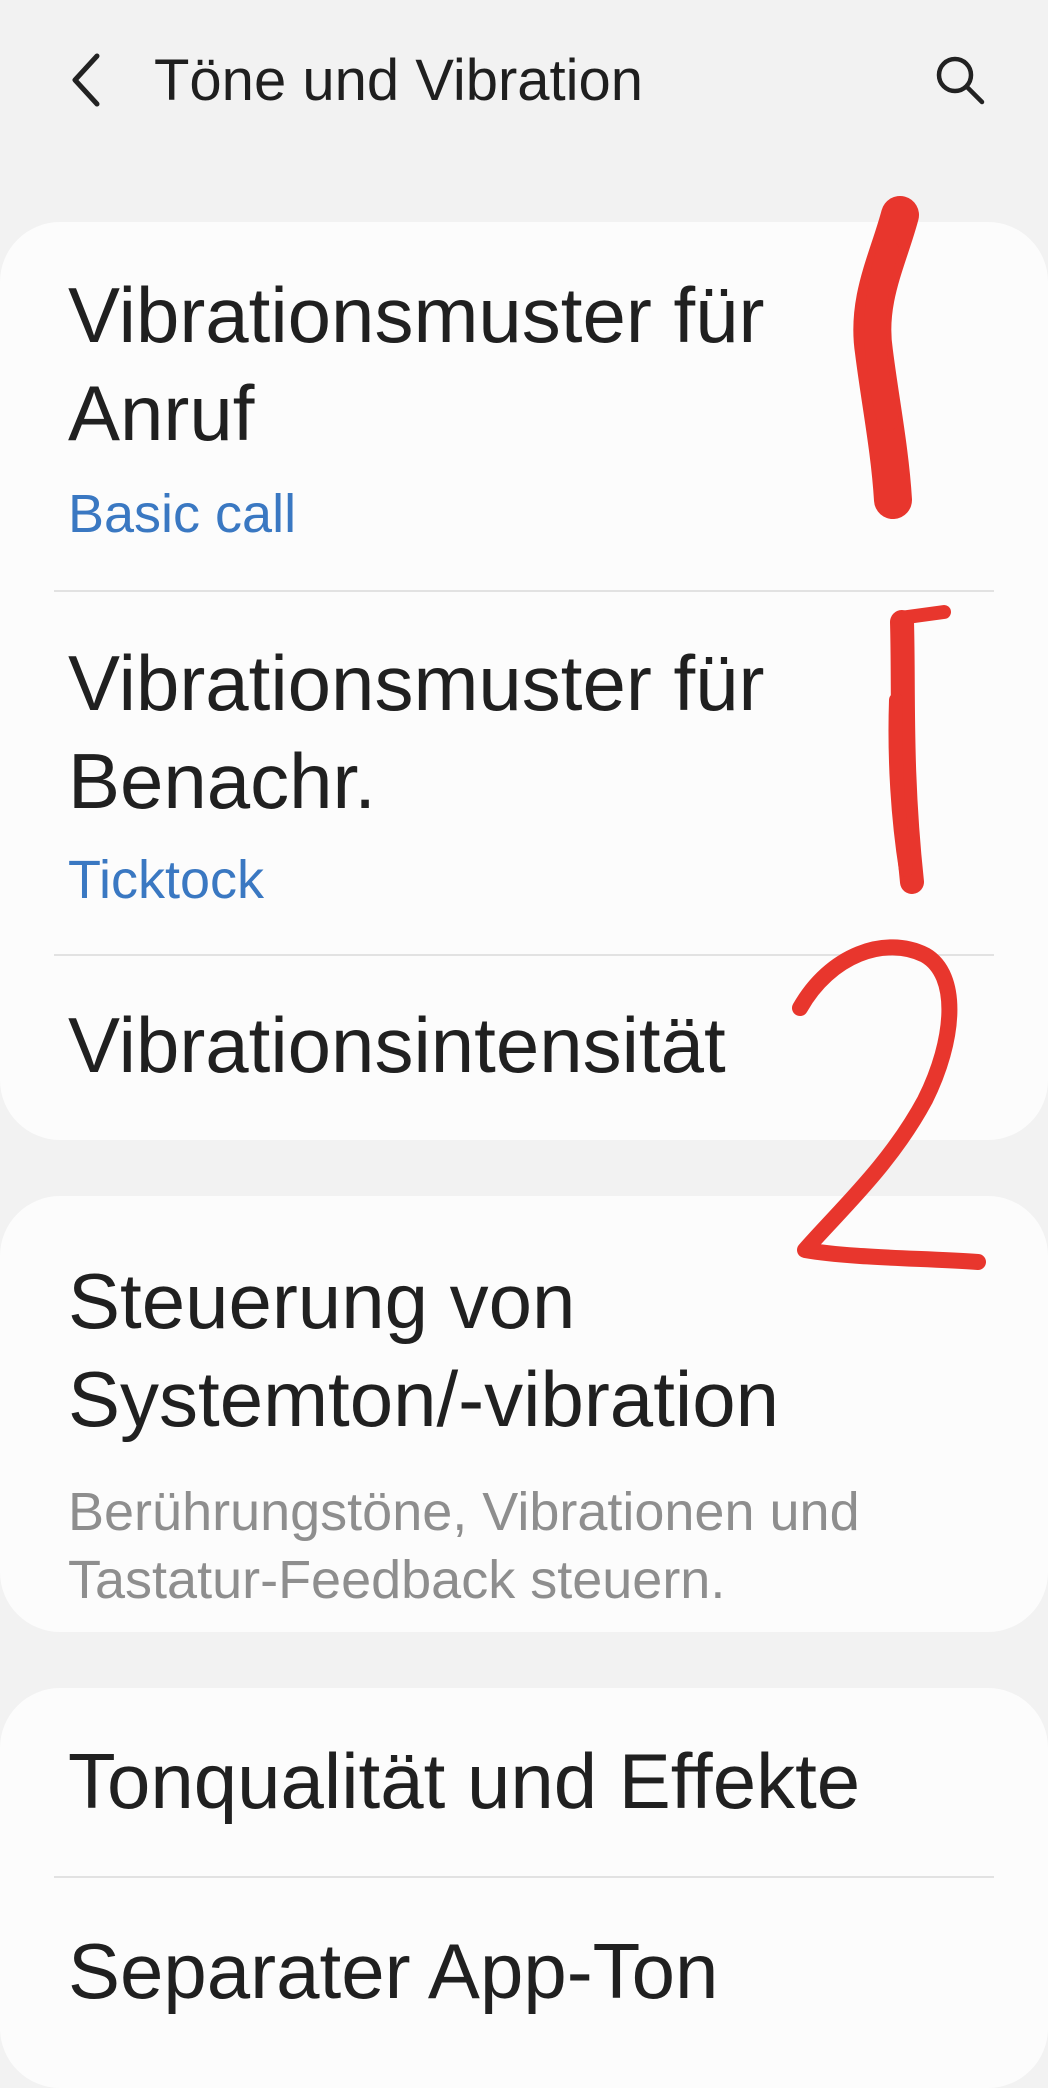 This screenshot has width=1048, height=2088. Describe the element at coordinates (423, 1350) in the screenshot. I see `item-title: Steuerung von Systemton/-vibration` at that location.